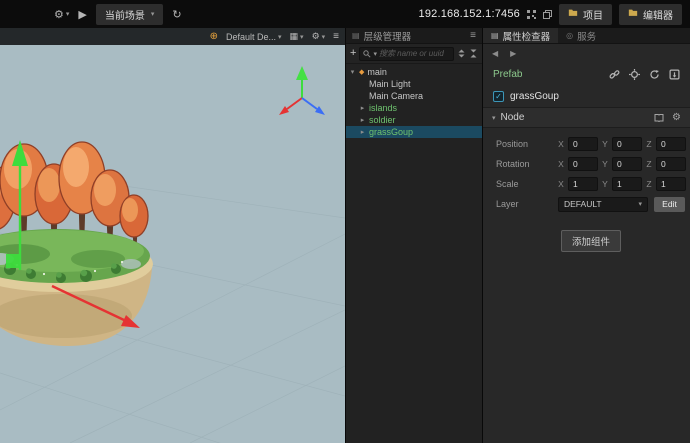 The image size is (690, 443). Describe the element at coordinates (414, 53) in the screenshot. I see `search-input` at that location.